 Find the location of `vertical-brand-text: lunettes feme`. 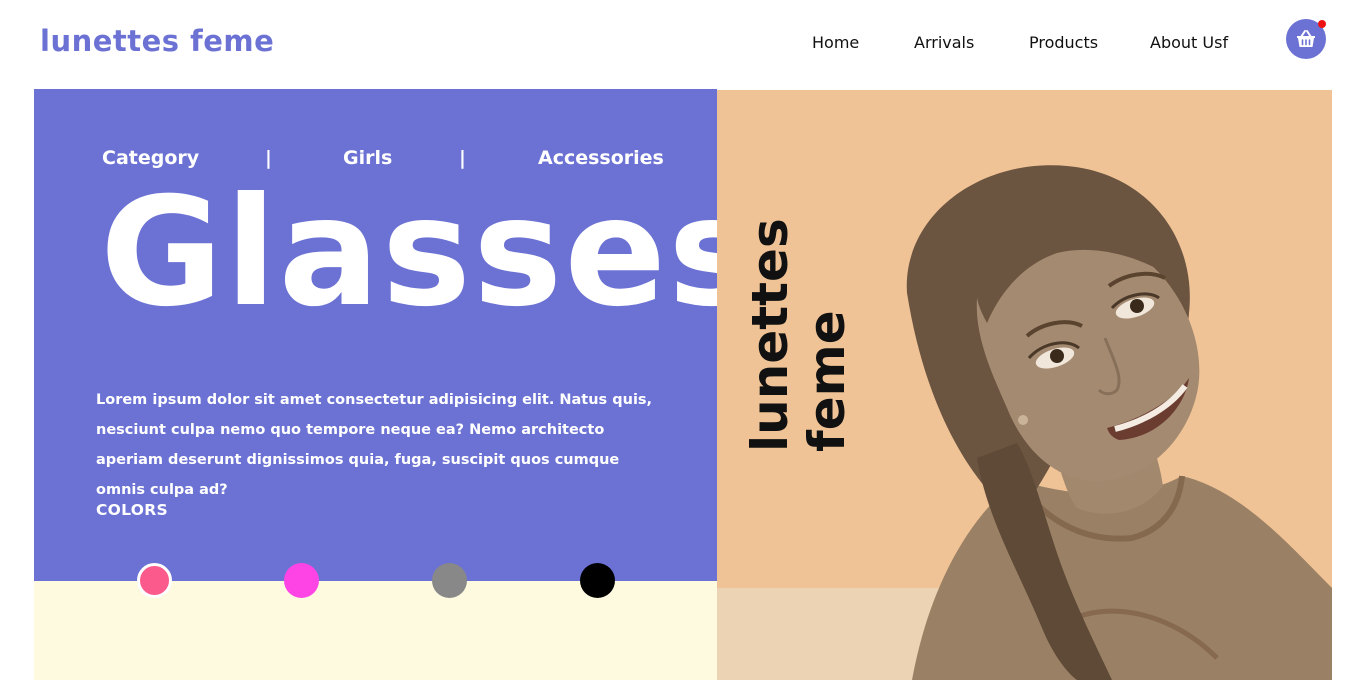

vertical-brand-text: lunettes feme is located at coordinates (798, 336).